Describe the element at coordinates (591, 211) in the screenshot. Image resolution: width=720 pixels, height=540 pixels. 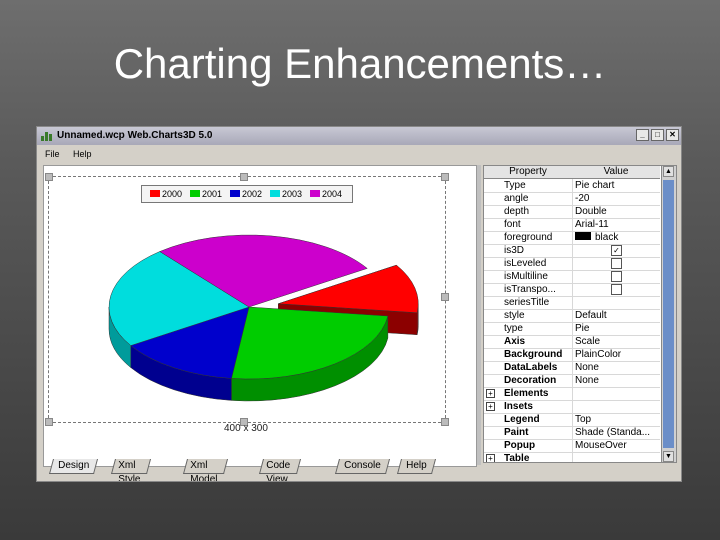
I see `property-value-text: Double` at that location.